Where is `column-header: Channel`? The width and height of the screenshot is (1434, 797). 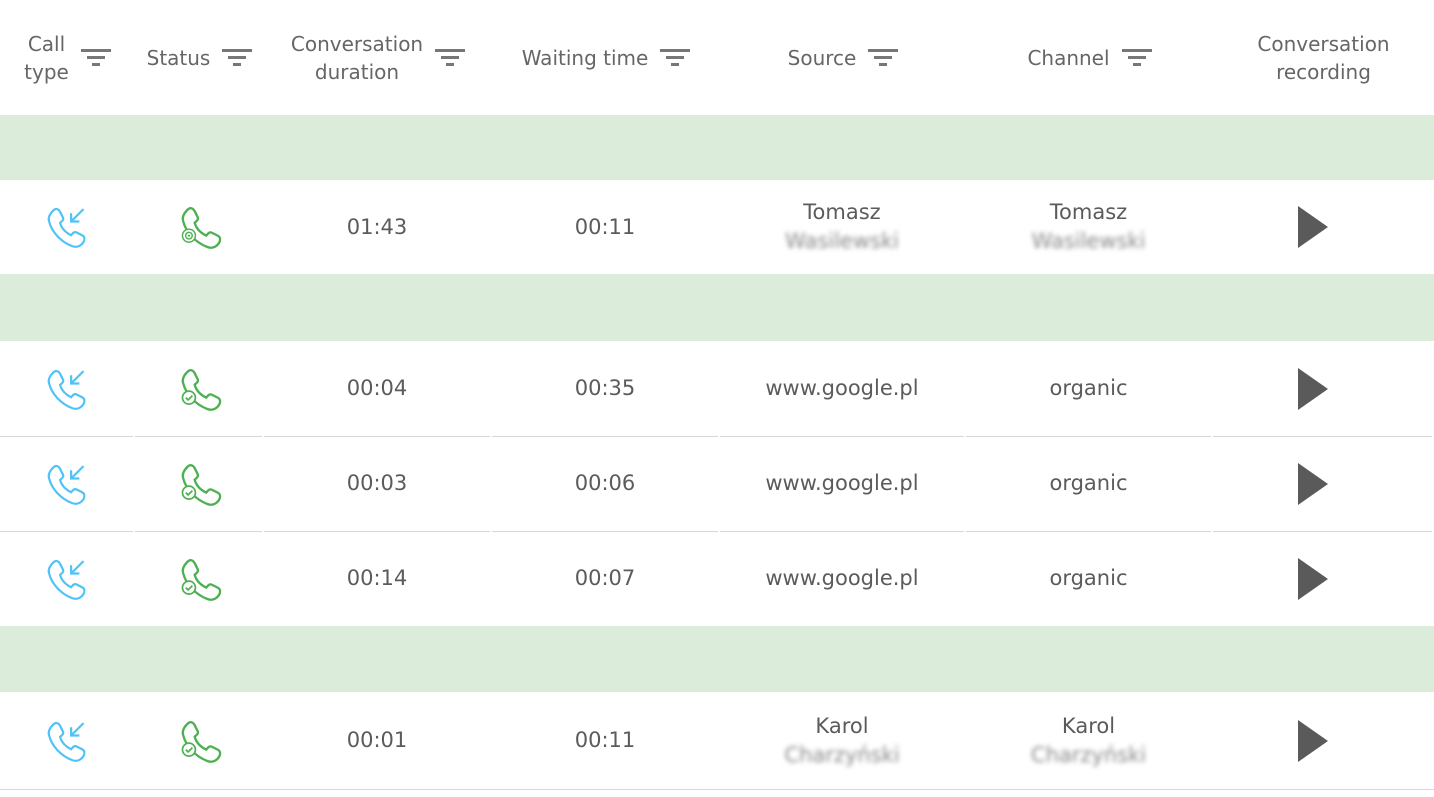
column-header: Channel is located at coordinates (1089, 57).